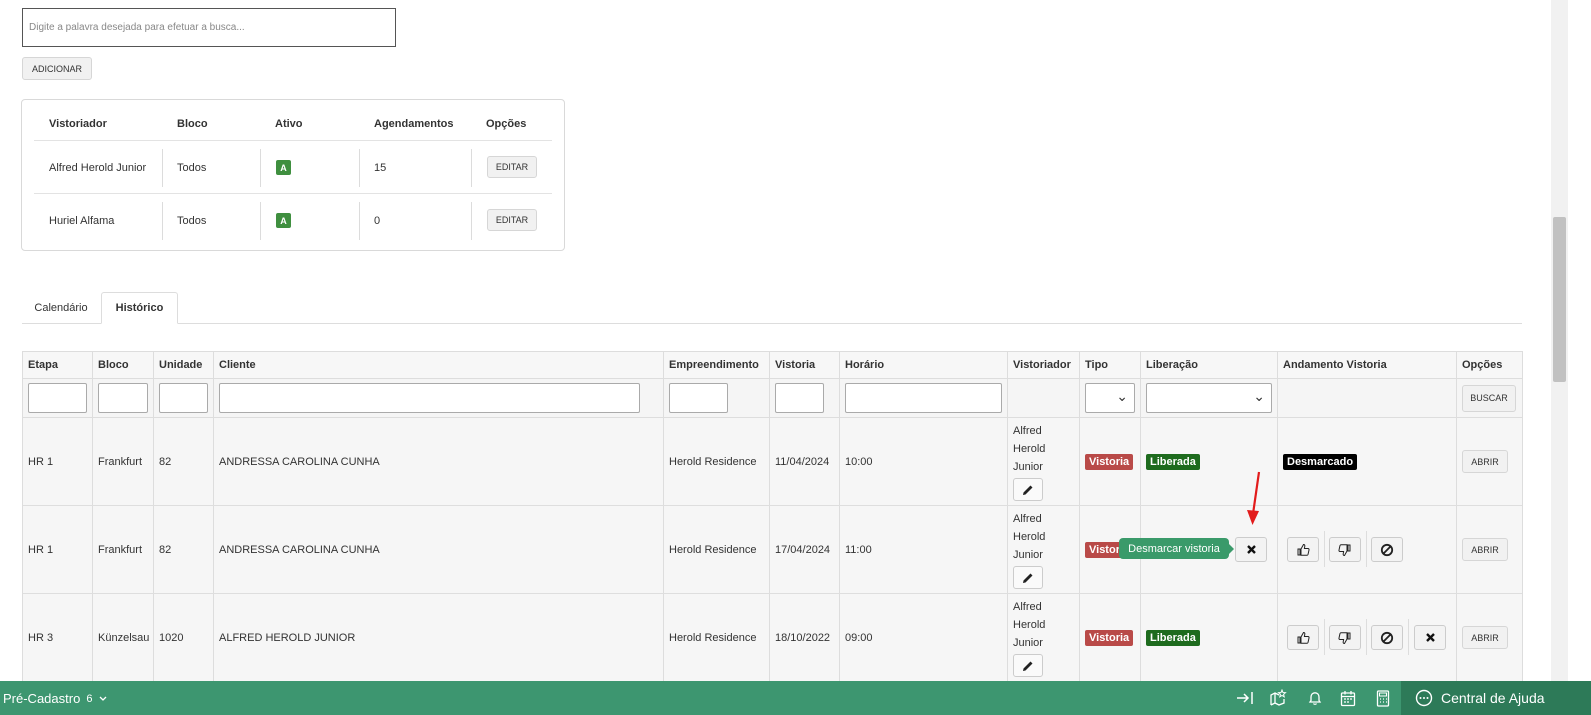 This screenshot has height=715, width=1591. Describe the element at coordinates (192, 124) in the screenshot. I see `header-bloco: Bloco` at that location.